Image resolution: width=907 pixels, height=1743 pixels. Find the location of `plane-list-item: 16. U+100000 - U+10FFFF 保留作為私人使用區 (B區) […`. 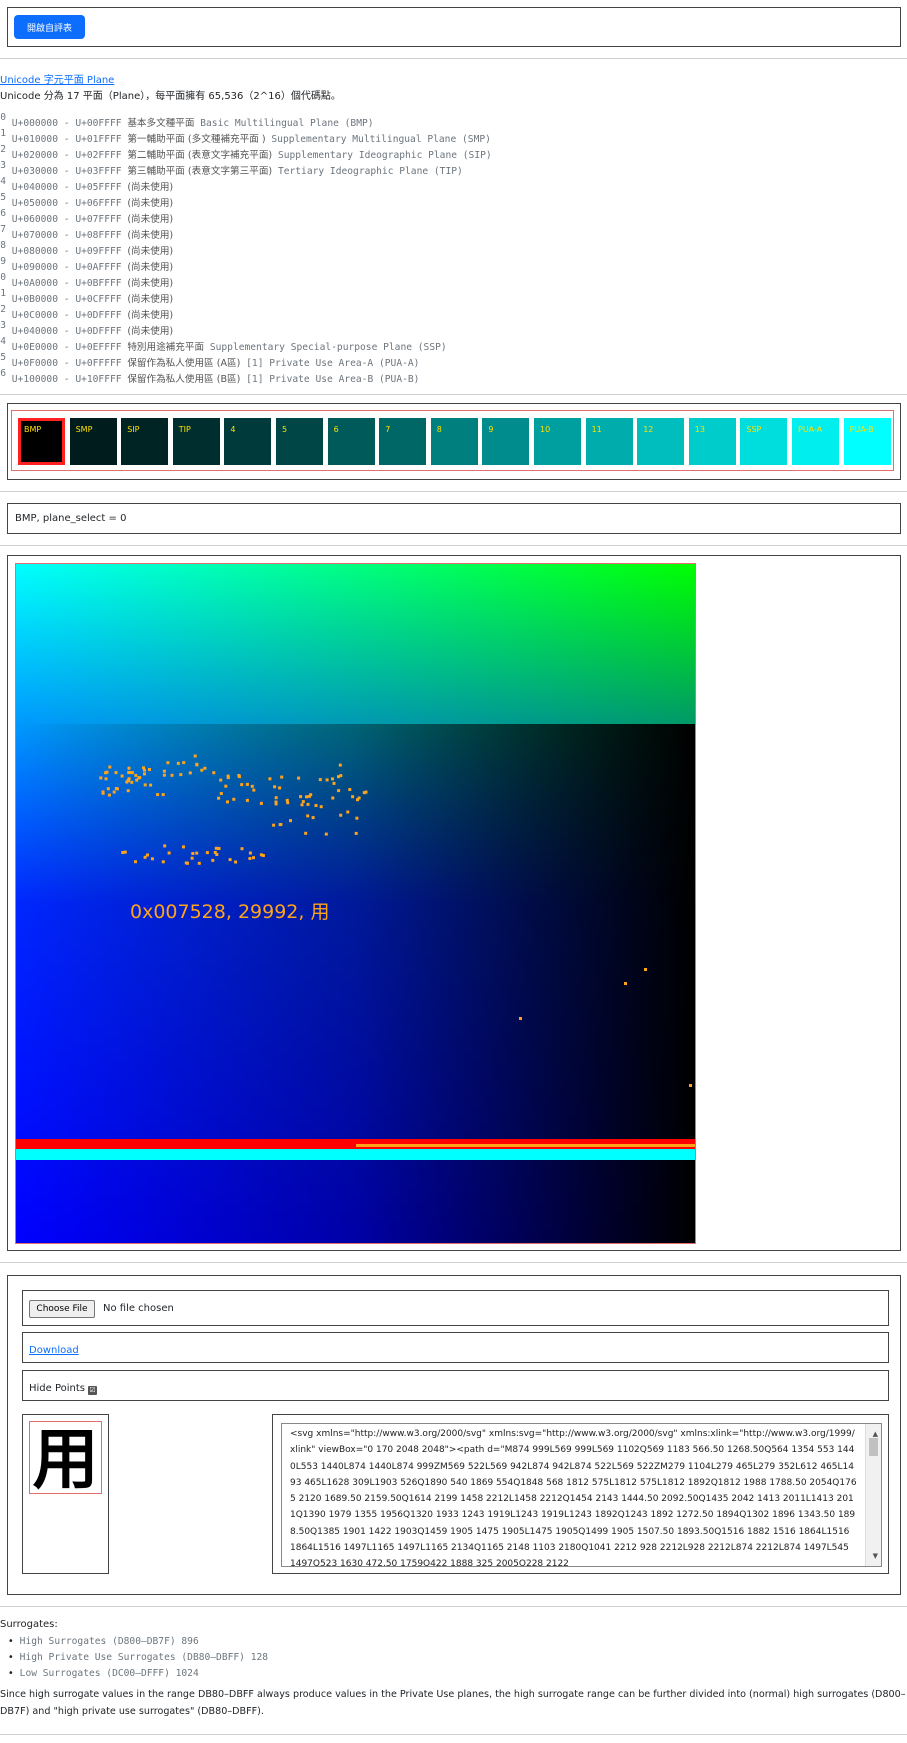

plane-list-item: 16. U+100000 - U+10FFFF 保留作為私人使用區 (B區) [… is located at coordinates (246, 375).